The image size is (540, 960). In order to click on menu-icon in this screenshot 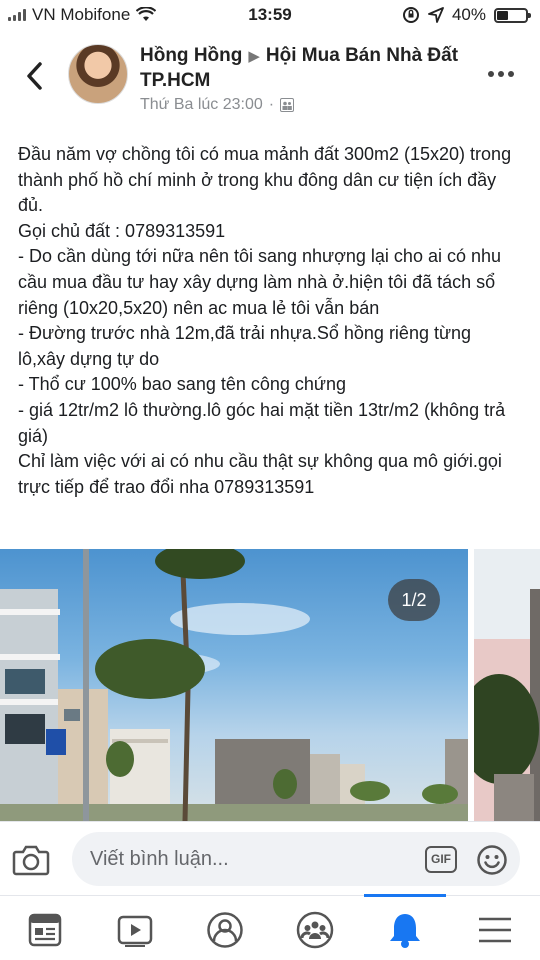, I will do `click(495, 930)`.